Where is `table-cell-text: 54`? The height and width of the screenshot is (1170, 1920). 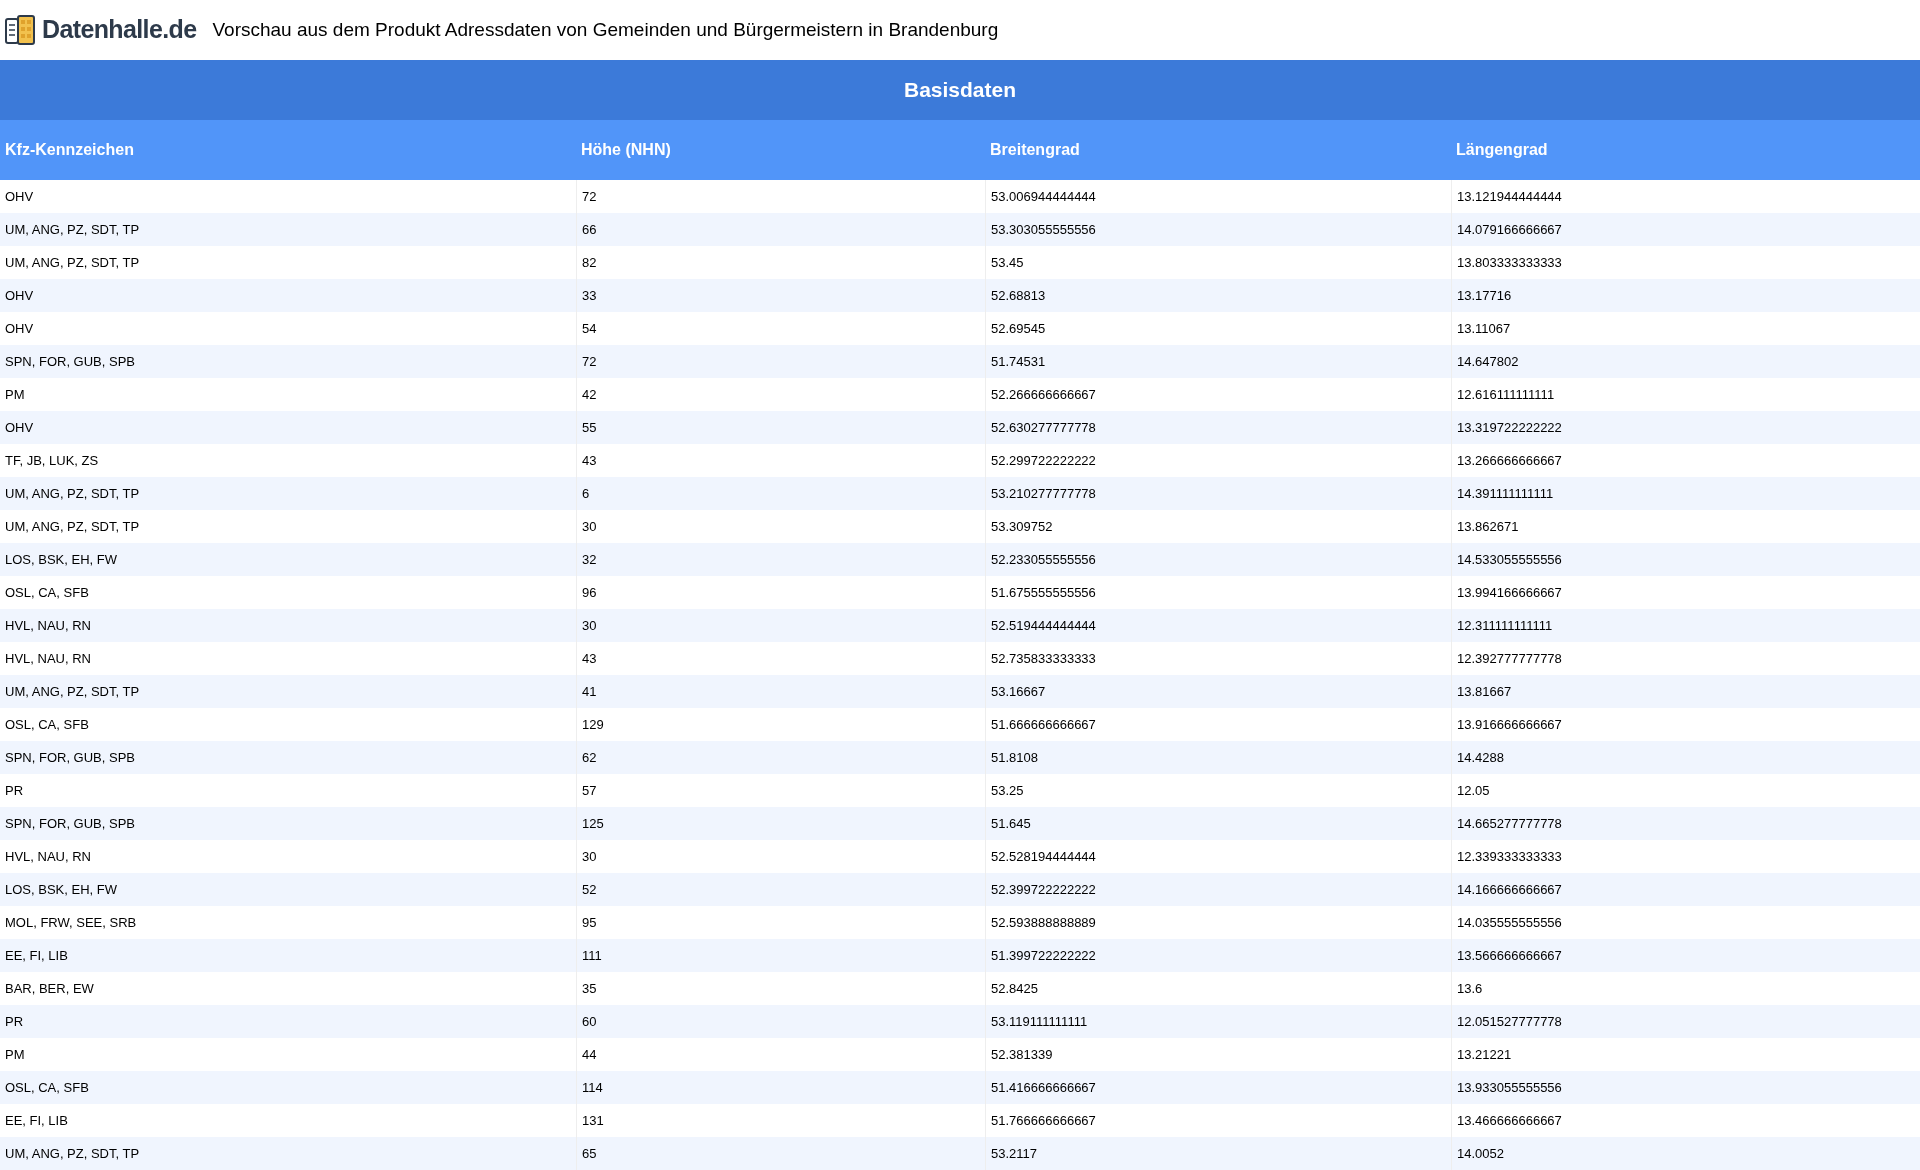 table-cell-text: 54 is located at coordinates (589, 328).